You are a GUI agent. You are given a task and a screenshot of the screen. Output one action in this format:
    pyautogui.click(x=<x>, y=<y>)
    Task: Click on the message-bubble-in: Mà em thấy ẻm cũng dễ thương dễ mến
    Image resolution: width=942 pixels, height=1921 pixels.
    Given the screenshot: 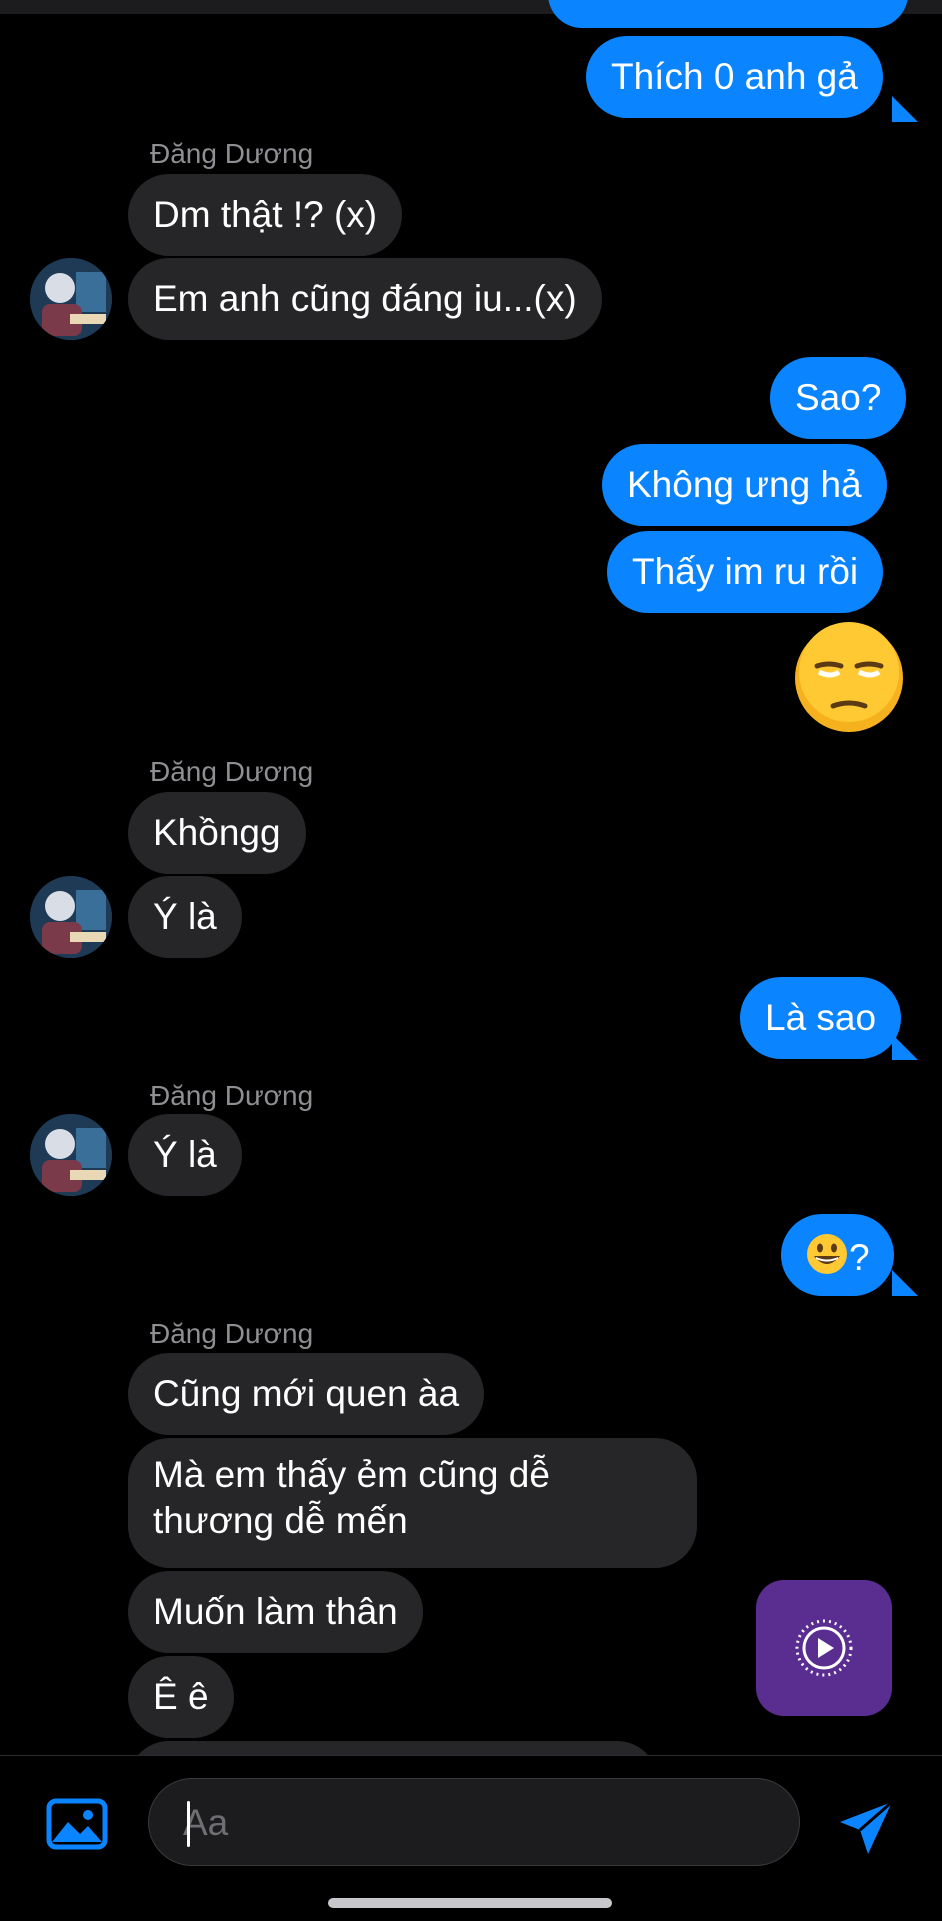 What is the action you would take?
    pyautogui.click(x=412, y=1503)
    